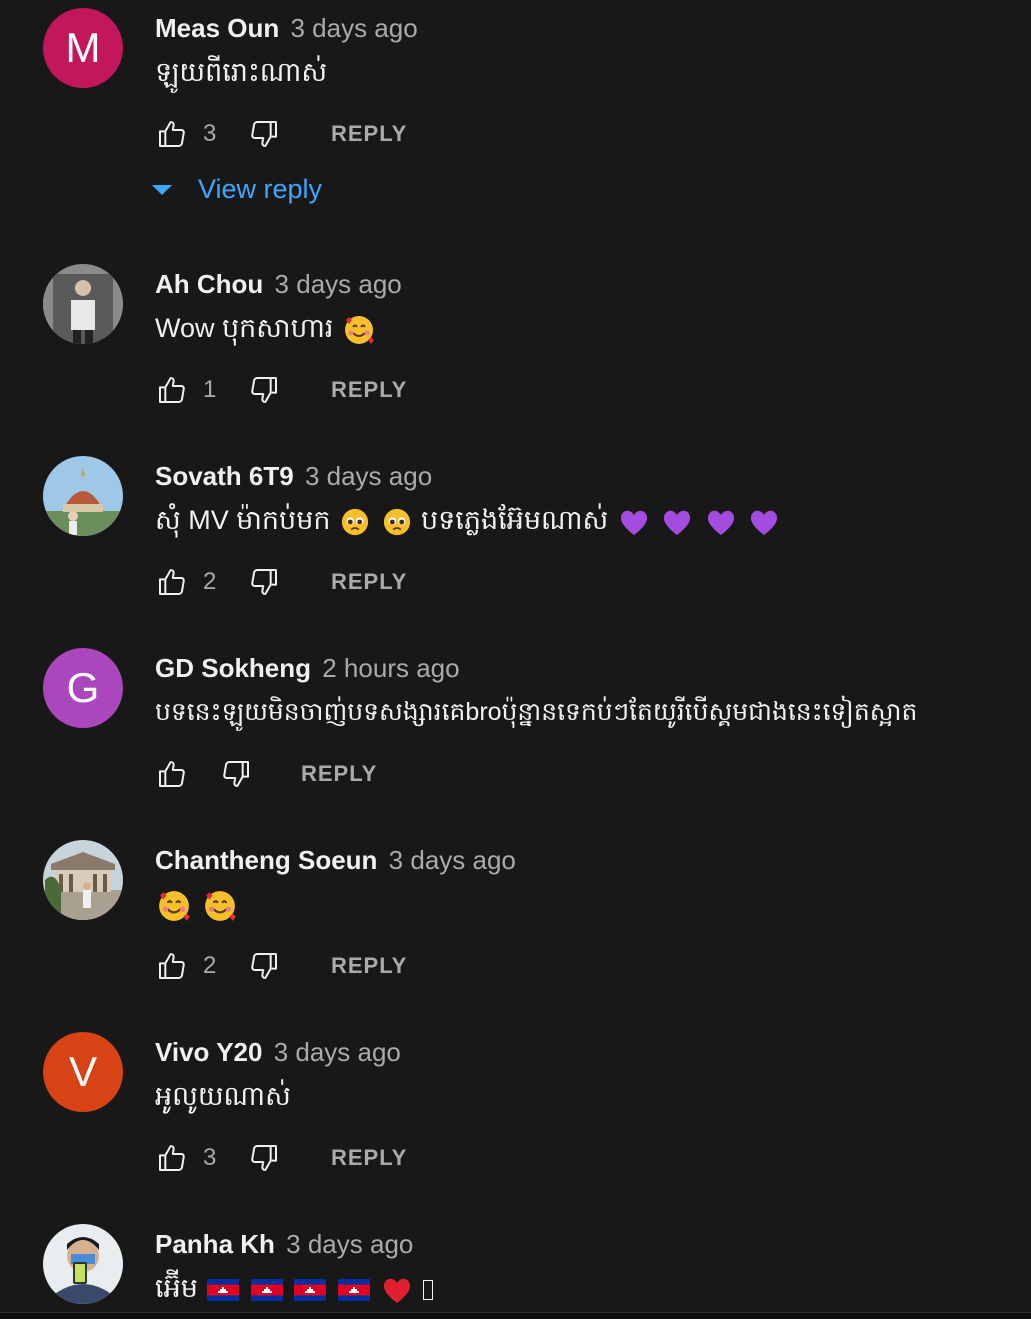  I want to click on author-name: Meas Oun, so click(217, 28).